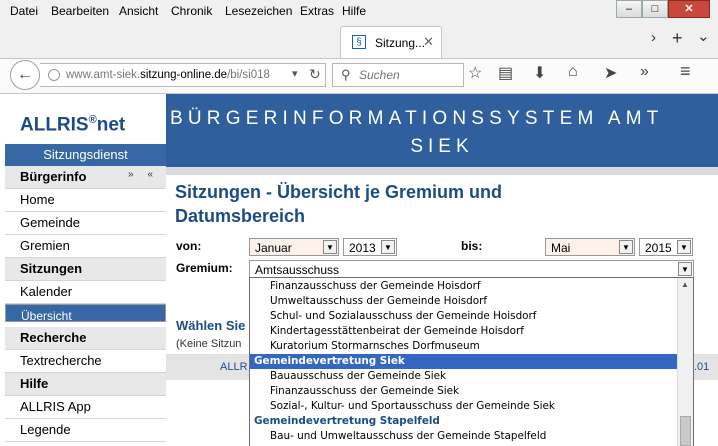 This screenshot has width=718, height=446. What do you see at coordinates (428, 42) in the screenshot?
I see `close-tab-icon: ✕` at bounding box center [428, 42].